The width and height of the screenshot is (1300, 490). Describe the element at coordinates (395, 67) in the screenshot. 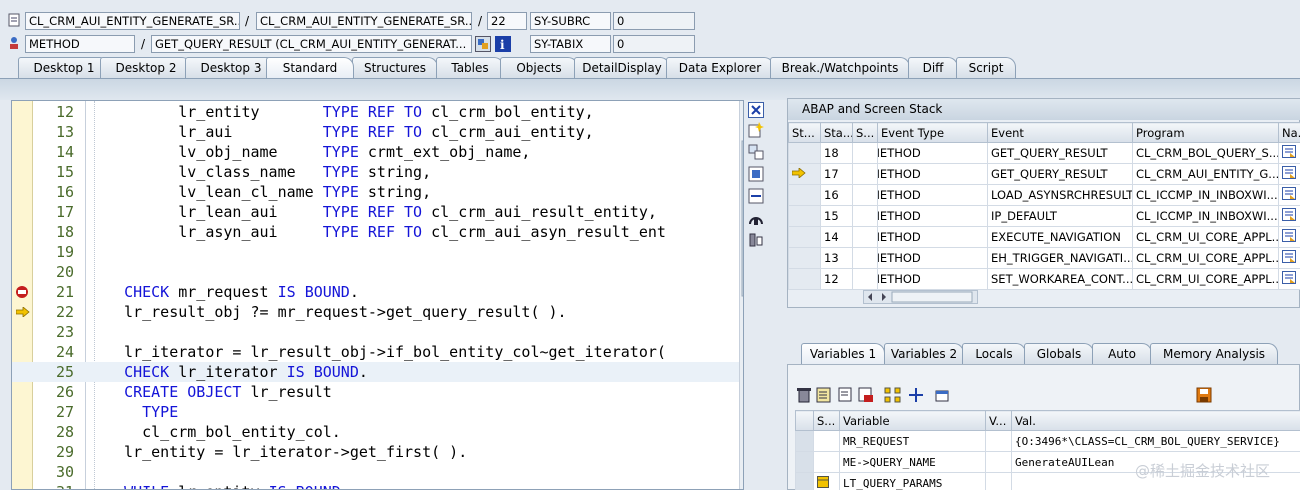

I see `tab-structures: Structures` at that location.